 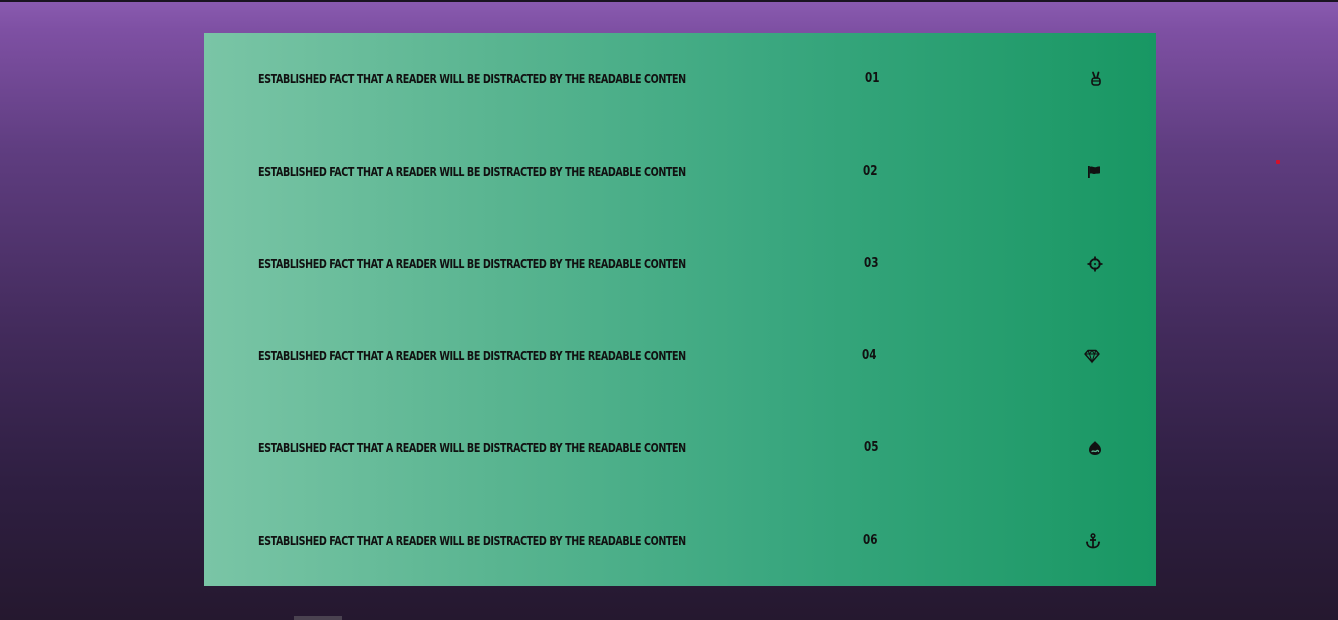 What do you see at coordinates (1092, 356) in the screenshot?
I see `gem-icon` at bounding box center [1092, 356].